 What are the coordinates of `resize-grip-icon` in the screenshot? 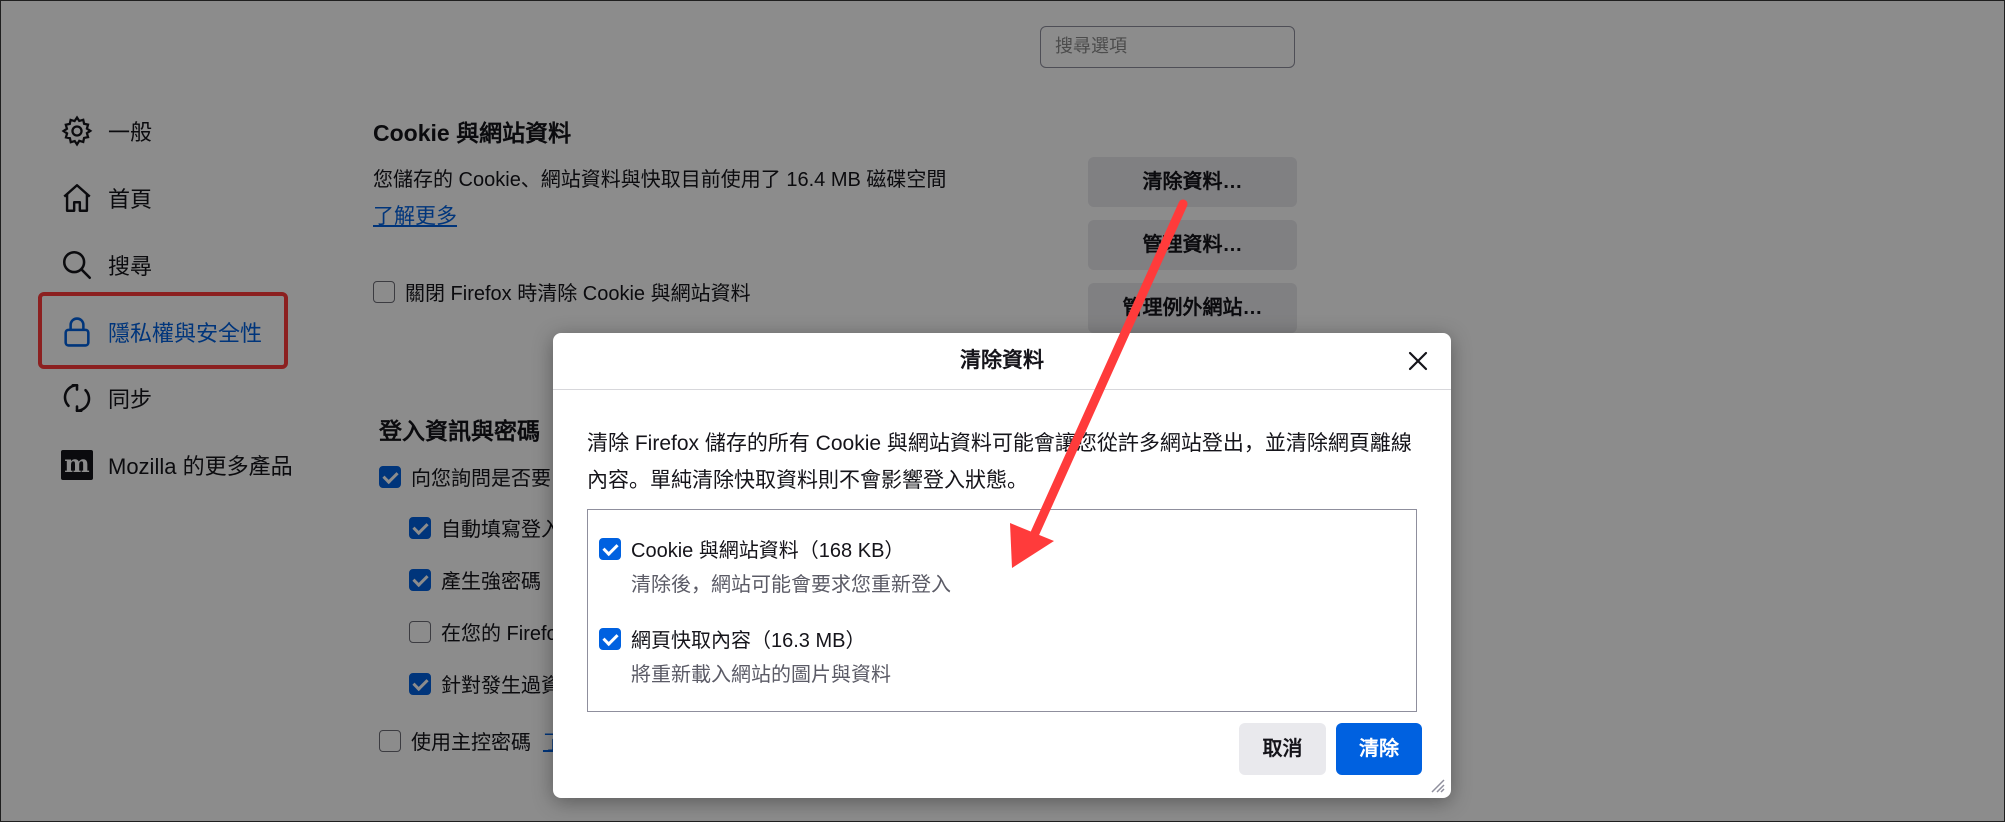 It's located at (1436, 784).